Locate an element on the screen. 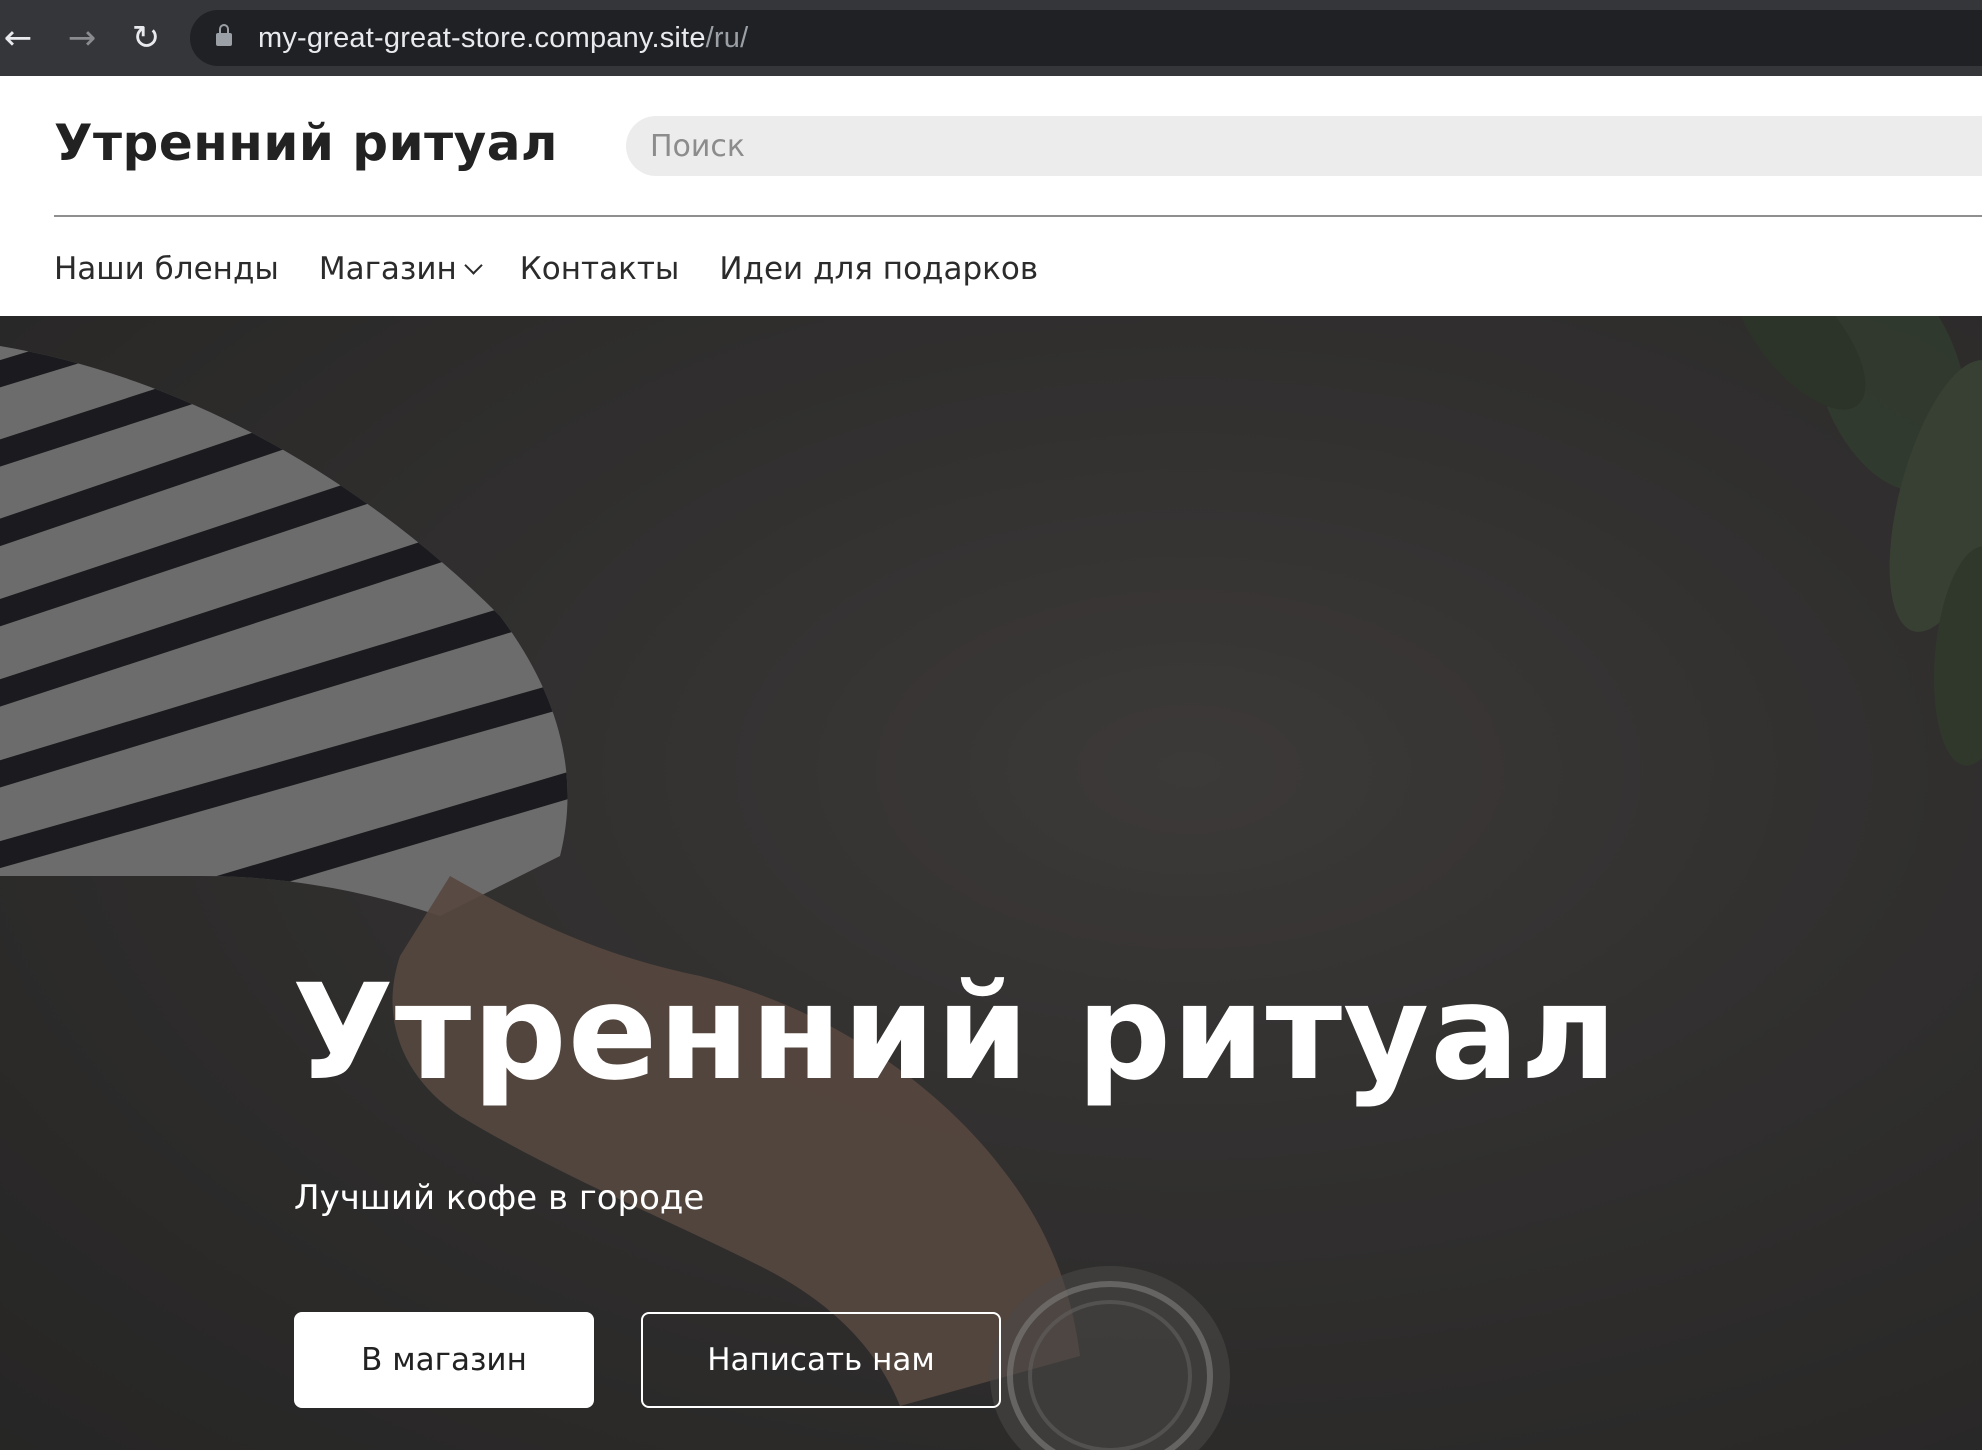 This screenshot has height=1450, width=1982. go-to-store-button: В магазин is located at coordinates (444, 1360).